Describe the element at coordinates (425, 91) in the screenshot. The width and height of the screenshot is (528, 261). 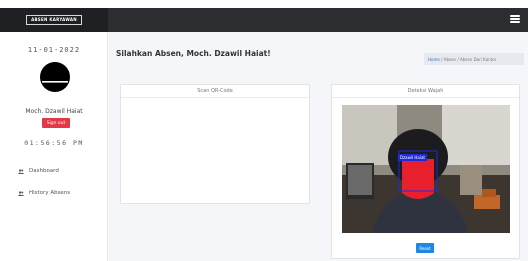
I see `face-card-header: Deteksi Wajah` at that location.